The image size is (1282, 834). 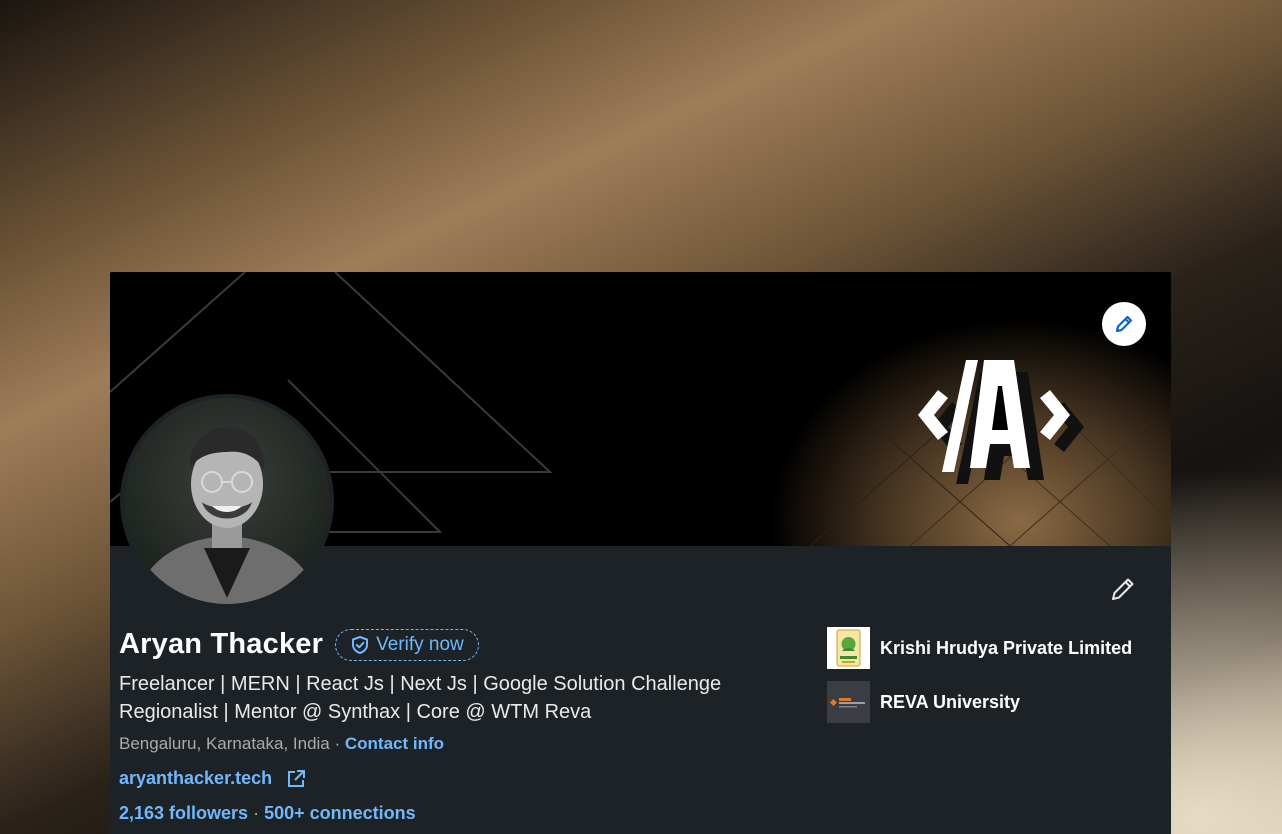 What do you see at coordinates (1001, 422) in the screenshot?
I see `banner-logo` at bounding box center [1001, 422].